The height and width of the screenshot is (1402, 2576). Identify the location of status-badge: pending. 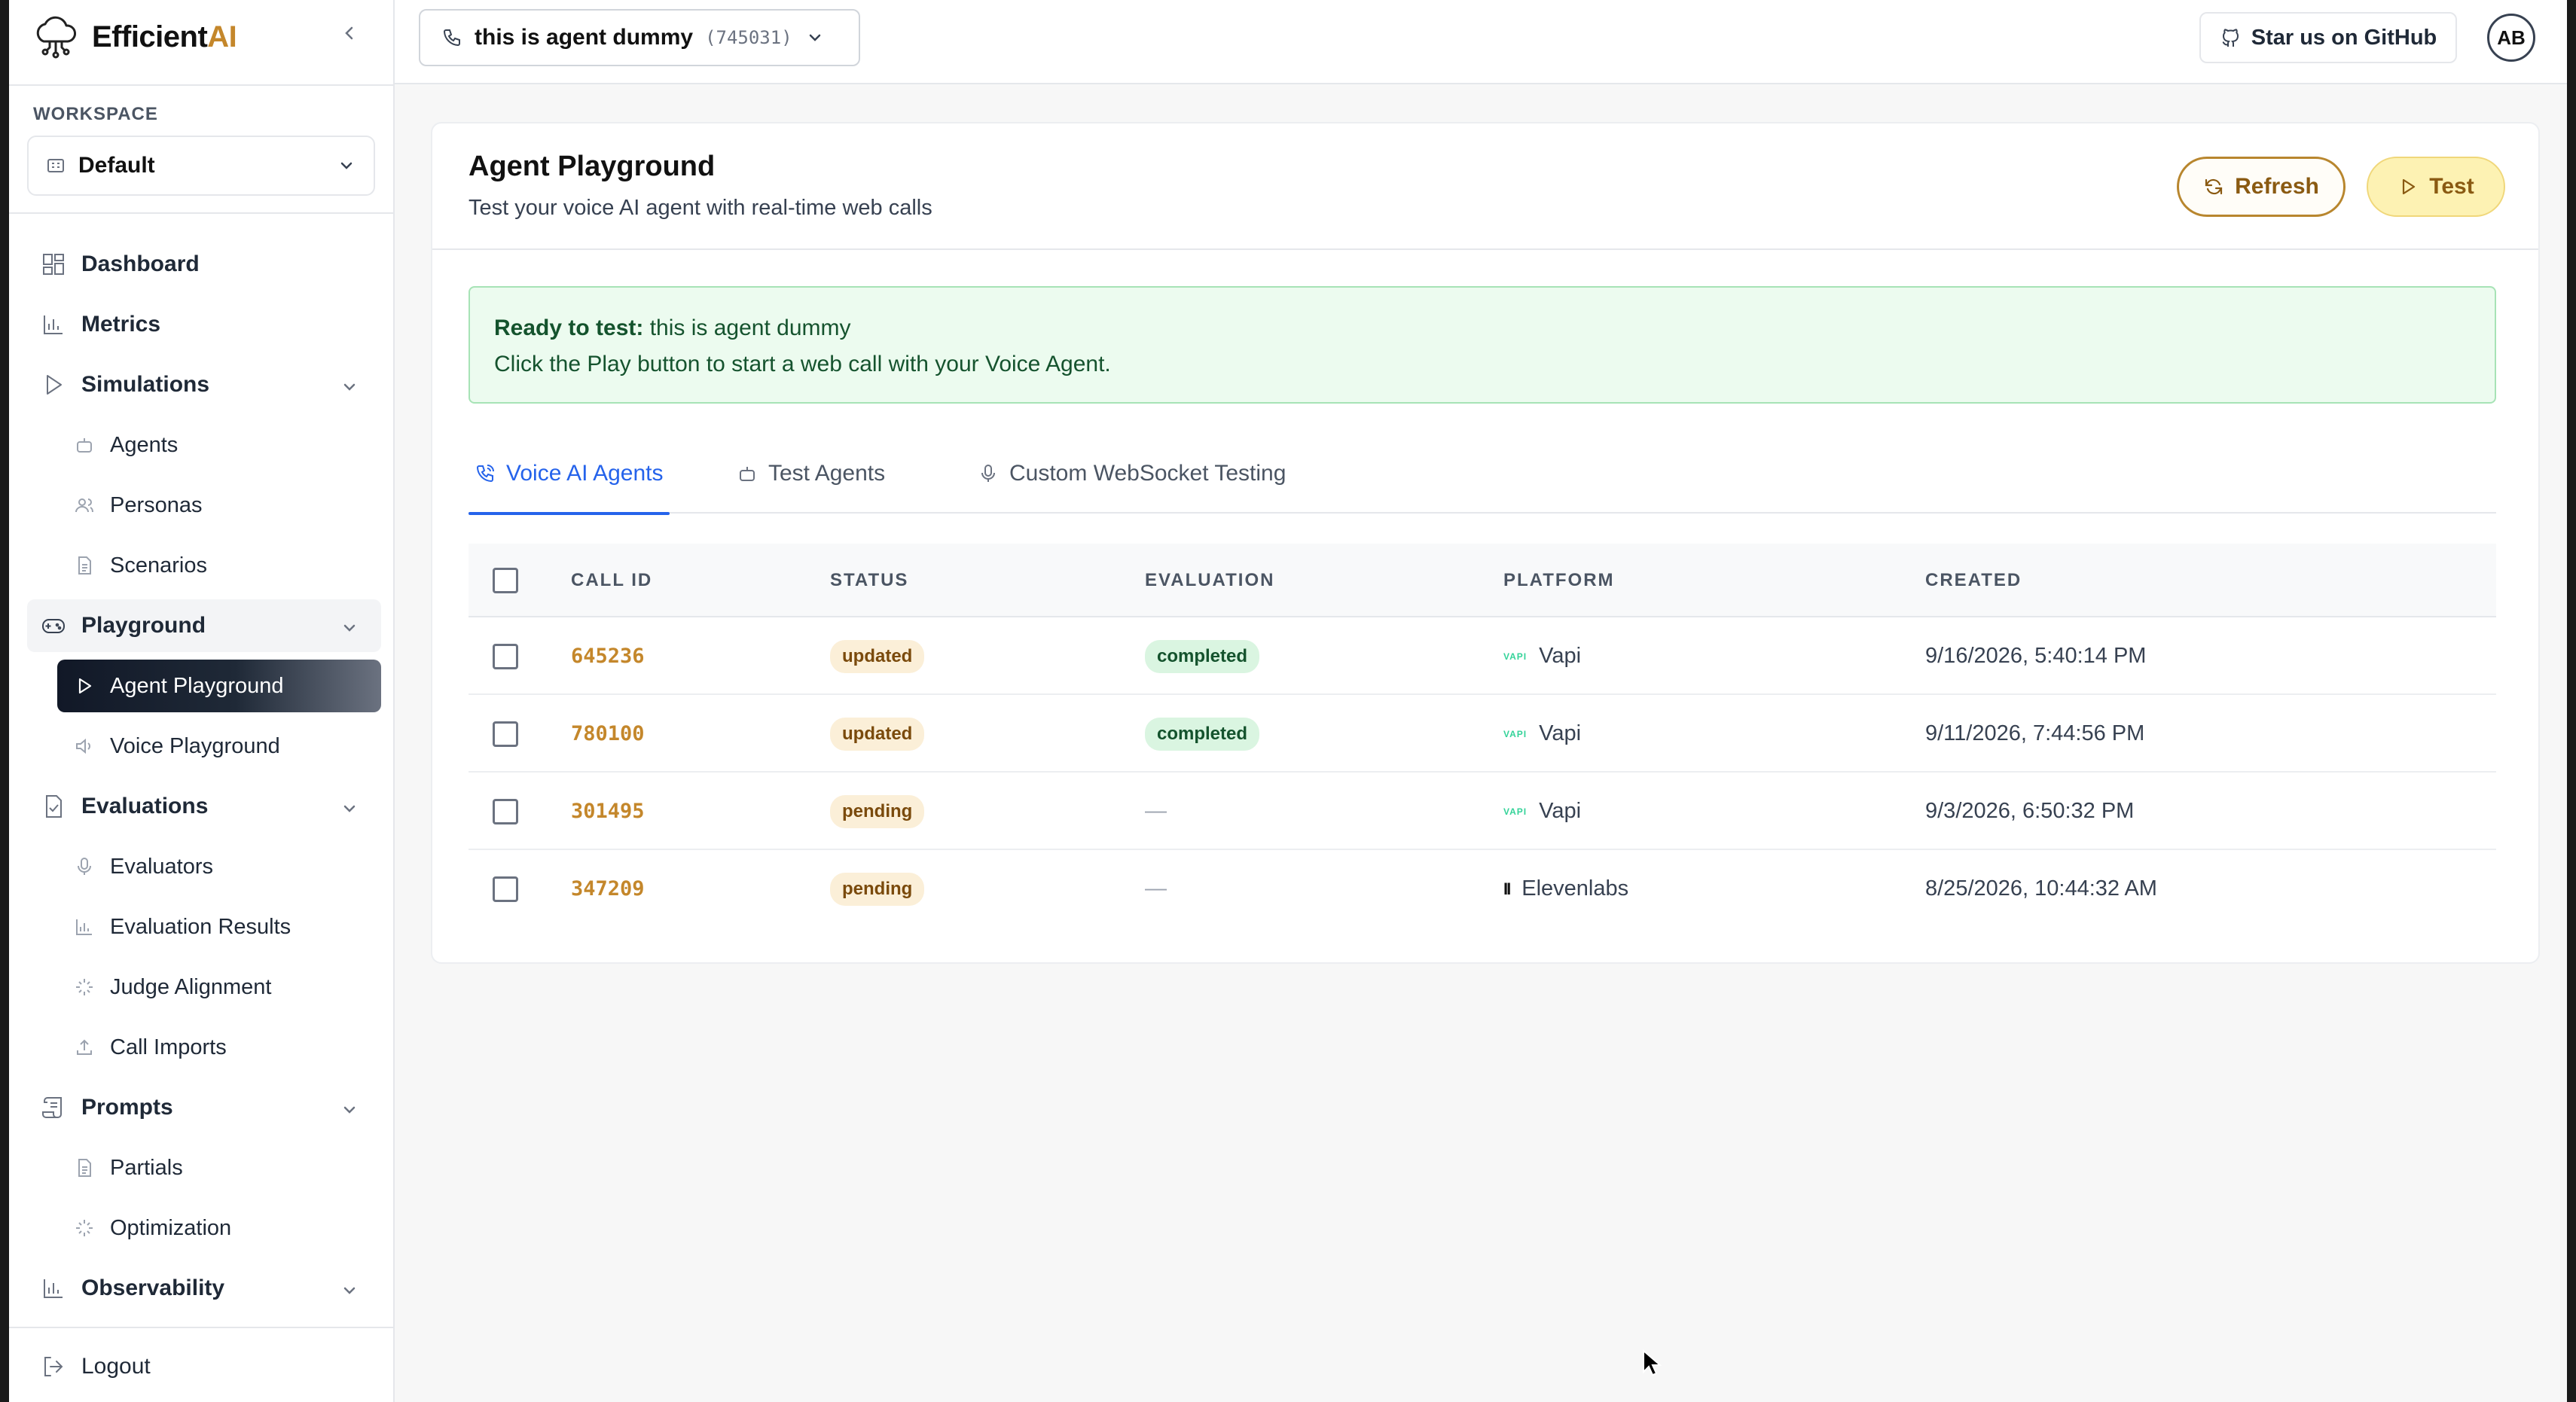
(878, 811).